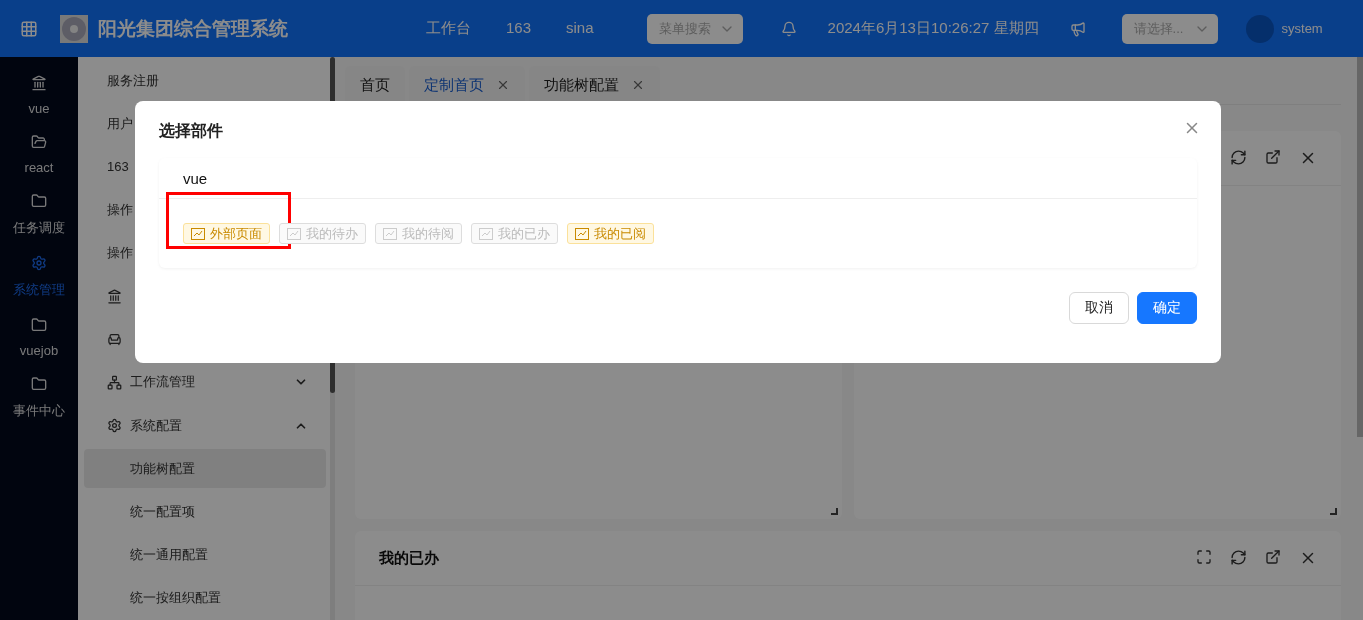 This screenshot has height=620, width=1363. I want to click on rail-label: 任务调度, so click(39, 228).